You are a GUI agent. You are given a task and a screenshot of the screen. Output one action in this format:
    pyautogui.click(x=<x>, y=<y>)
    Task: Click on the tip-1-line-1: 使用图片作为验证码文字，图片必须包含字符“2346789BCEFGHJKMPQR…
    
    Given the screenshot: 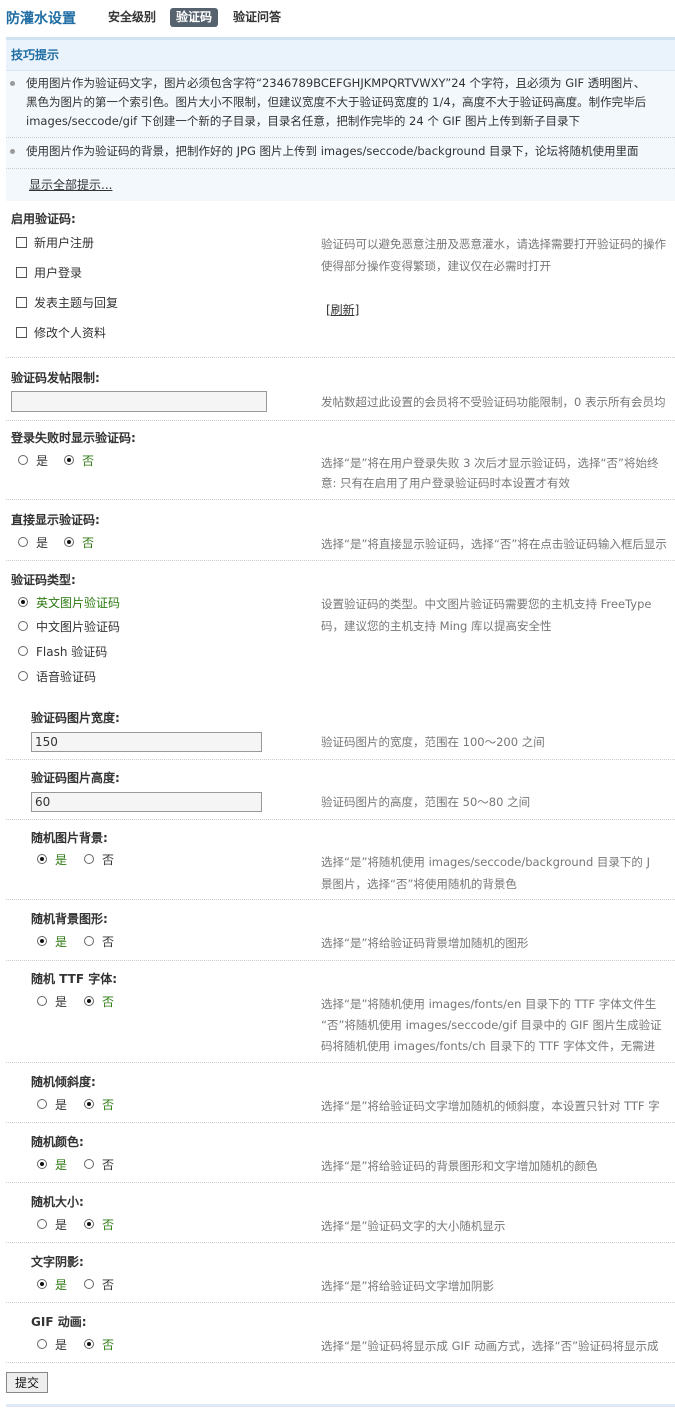 What is the action you would take?
    pyautogui.click(x=336, y=83)
    